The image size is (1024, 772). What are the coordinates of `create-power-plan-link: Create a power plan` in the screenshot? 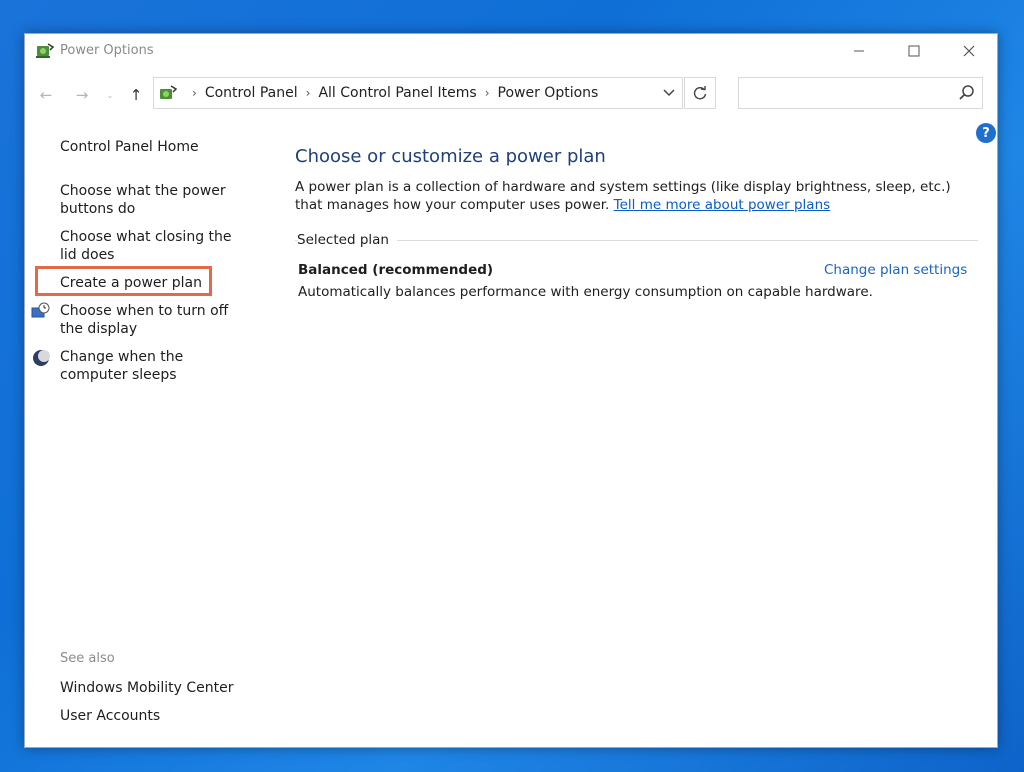 It's located at (155, 283).